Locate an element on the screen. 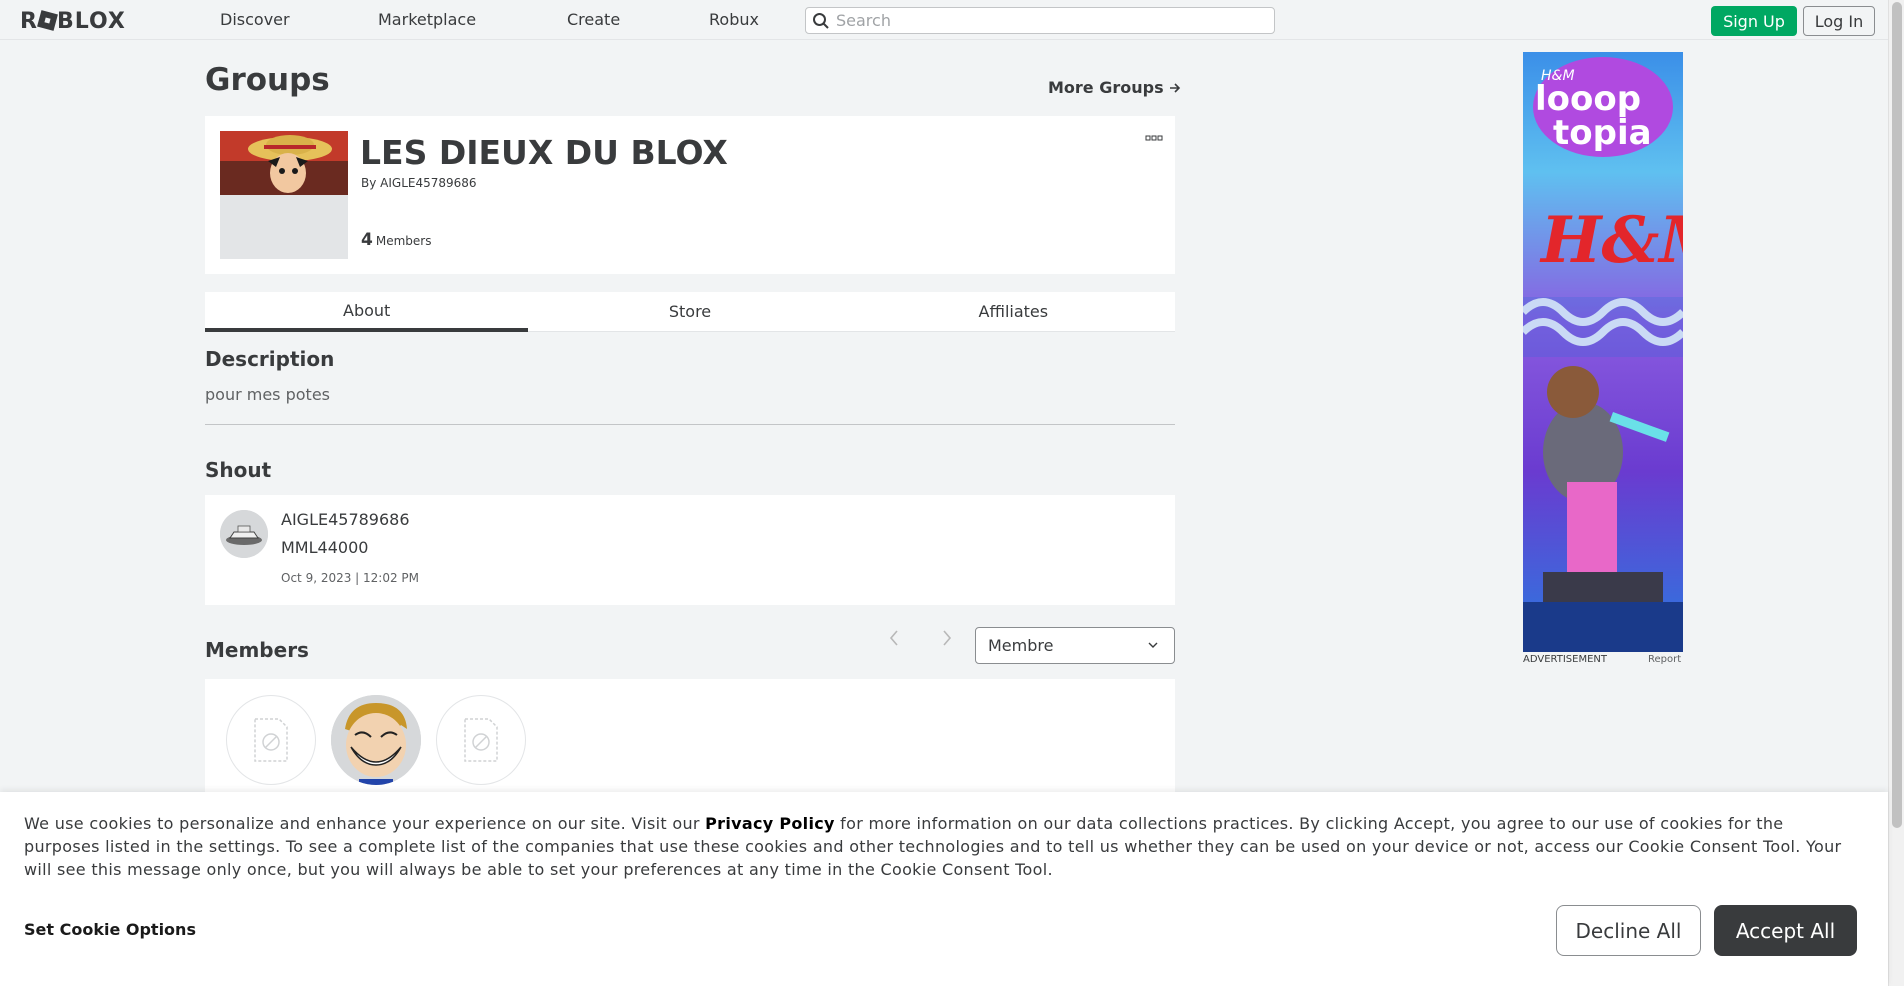 The image size is (1904, 986). accept-all-button: Accept All is located at coordinates (1785, 930).